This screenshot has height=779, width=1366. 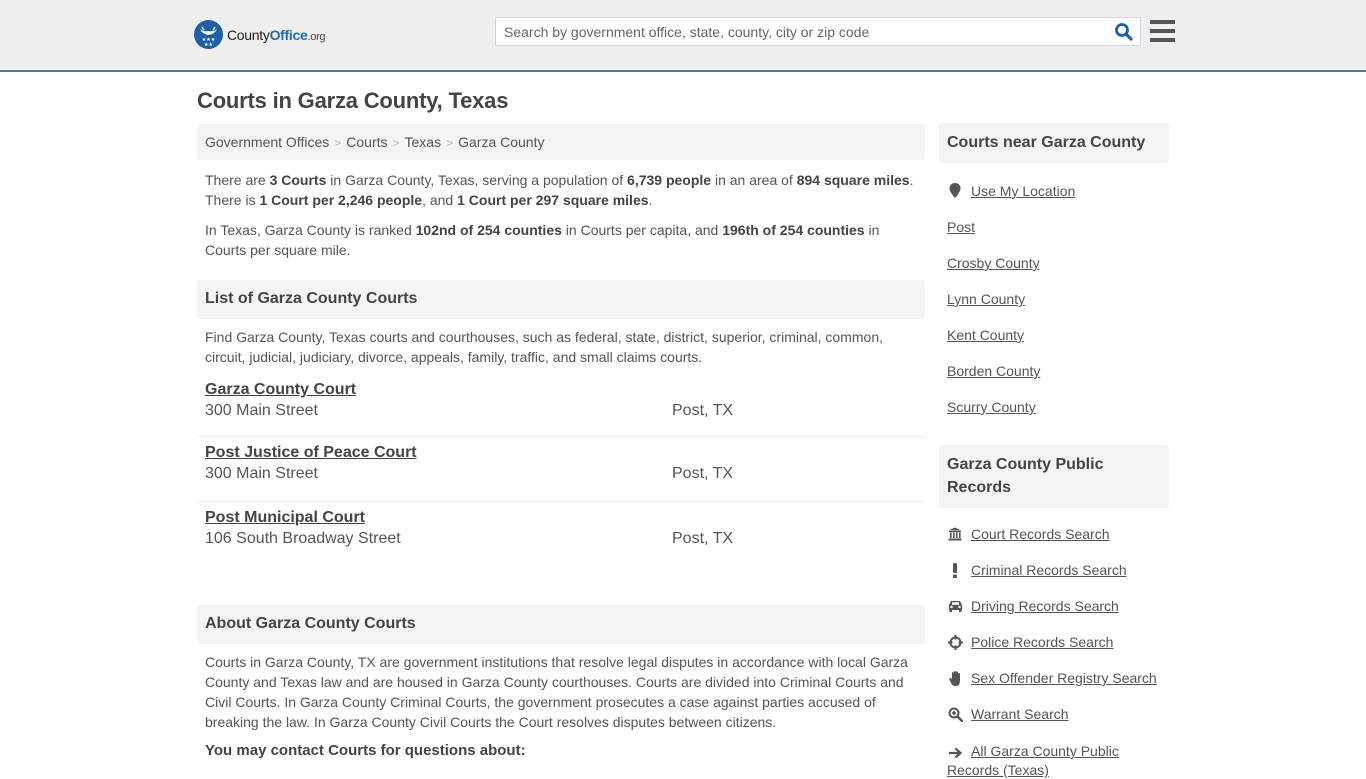 I want to click on records-item: Criminal Records Search, so click(x=1054, y=570).